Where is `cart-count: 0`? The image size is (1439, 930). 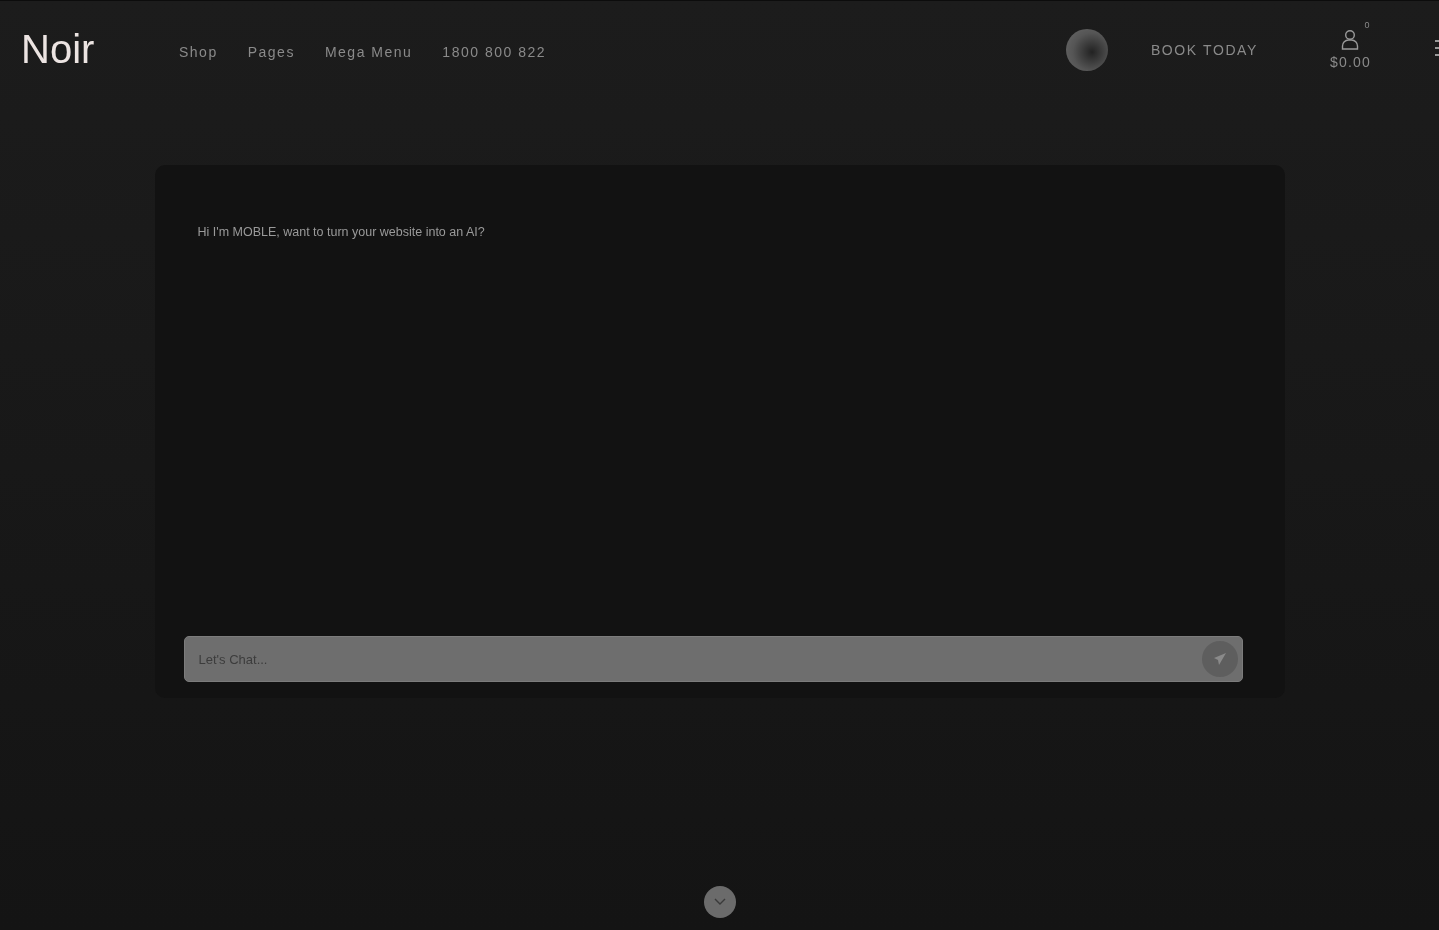
cart-count: 0 is located at coordinates (1367, 25).